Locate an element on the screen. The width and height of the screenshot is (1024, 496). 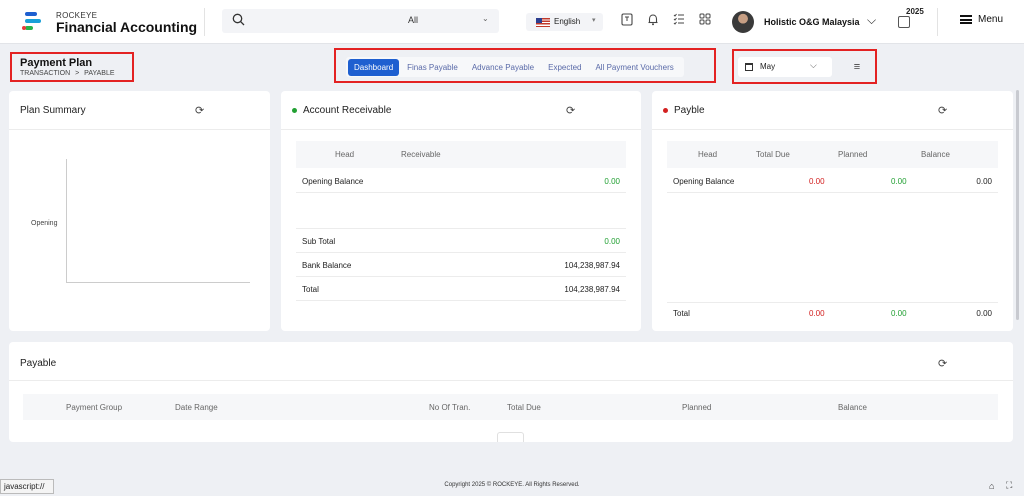
year-label: 2025 is located at coordinates (915, 11).